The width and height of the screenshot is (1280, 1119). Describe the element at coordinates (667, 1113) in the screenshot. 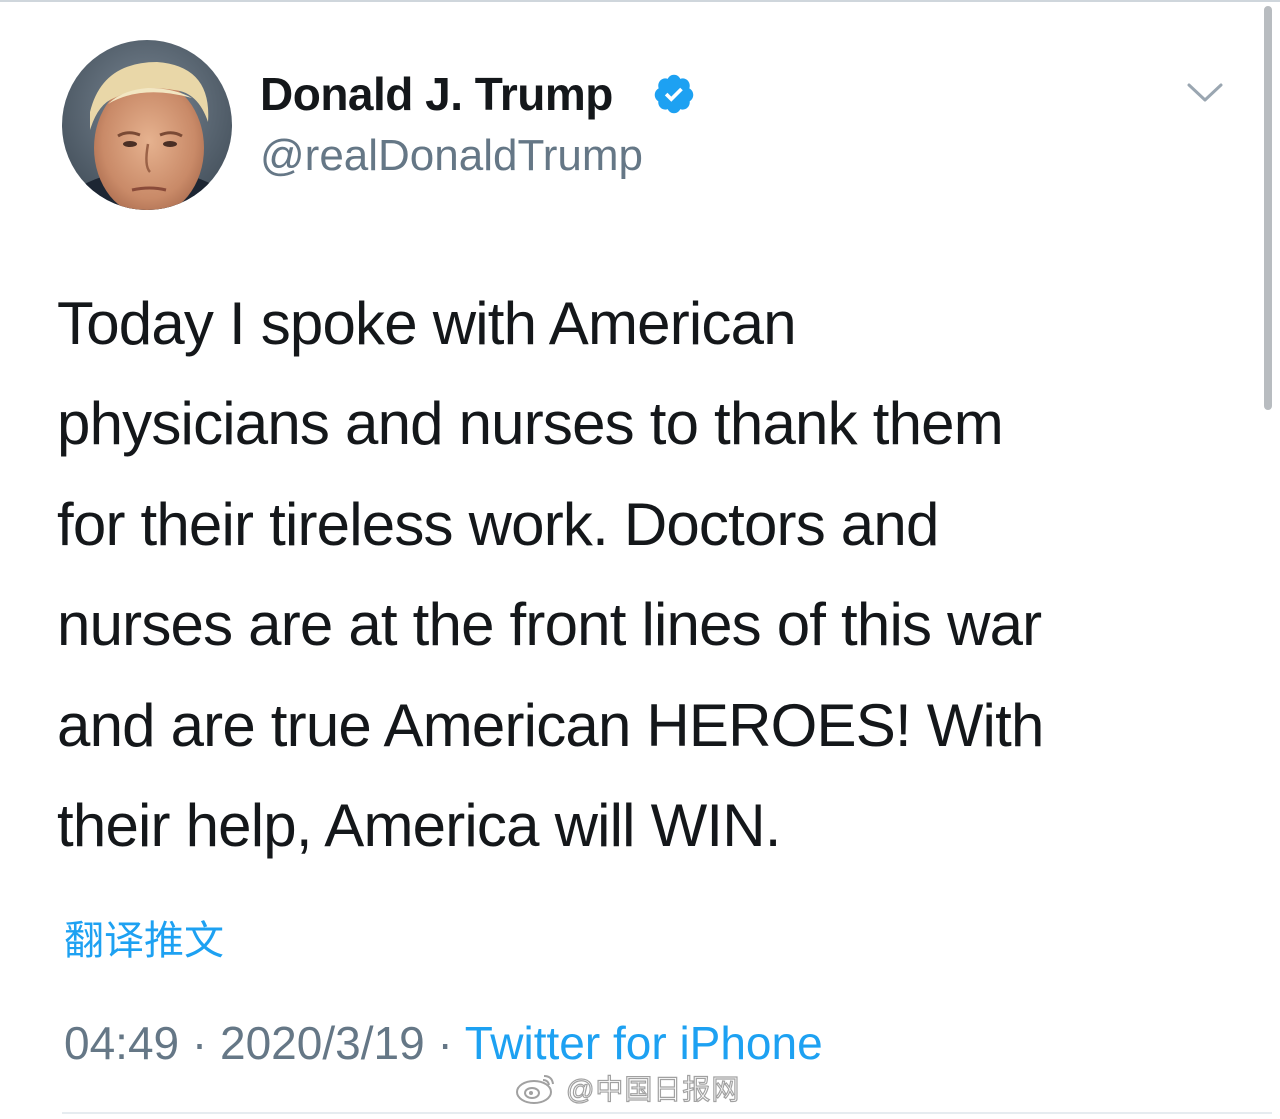

I see `bottom-divider` at that location.